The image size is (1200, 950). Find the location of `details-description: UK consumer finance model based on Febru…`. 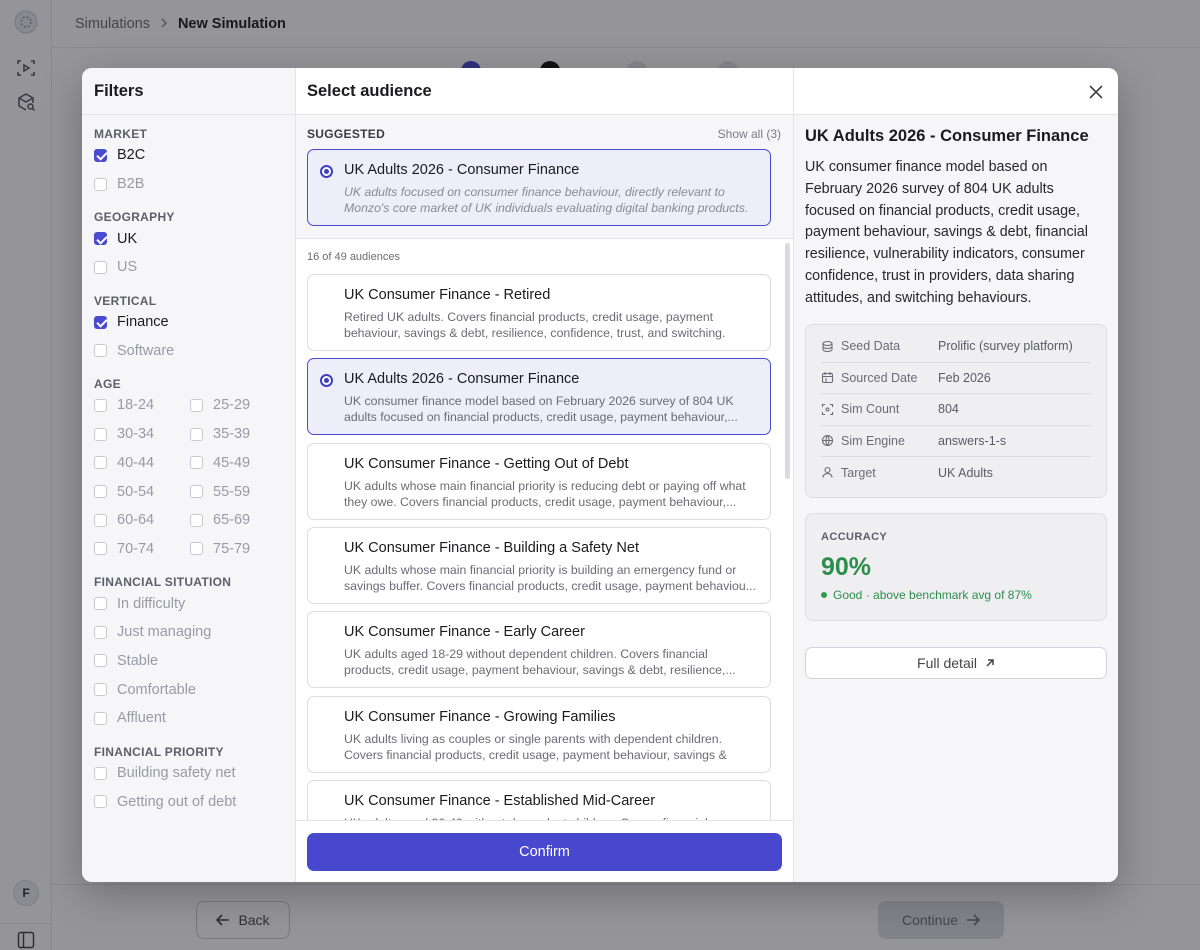

details-description: UK consumer finance model based on Febru… is located at coordinates (946, 232).